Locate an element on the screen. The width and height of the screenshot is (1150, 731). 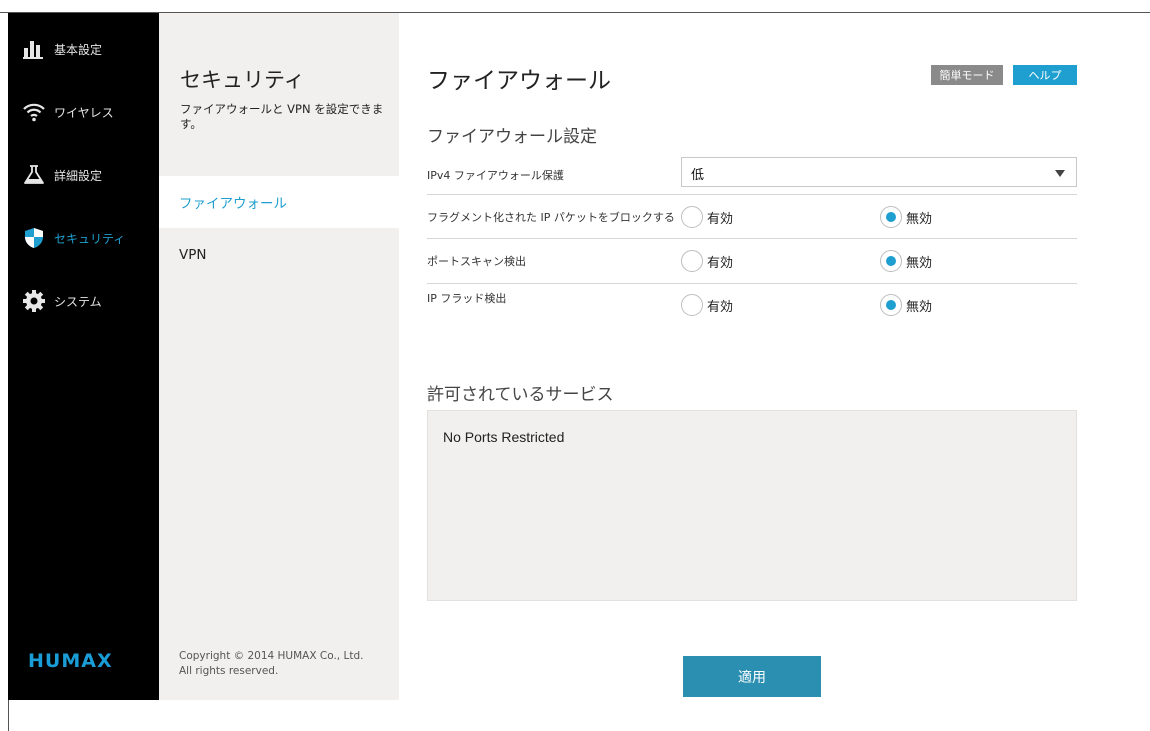
bar-chart-icon is located at coordinates (34, 49).